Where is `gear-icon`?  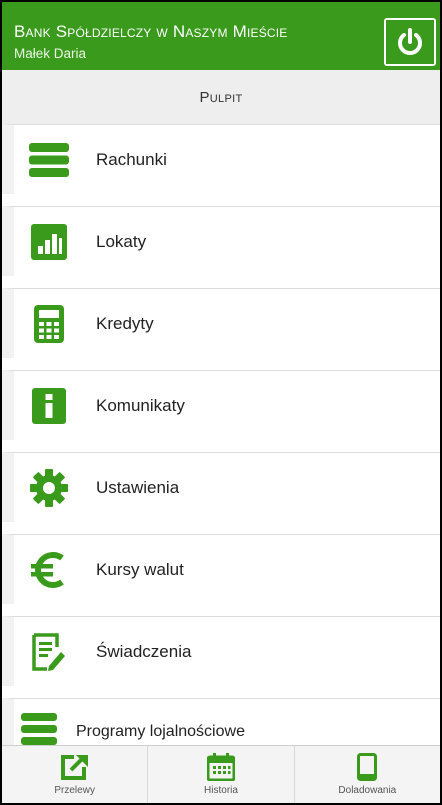
gear-icon is located at coordinates (49, 487).